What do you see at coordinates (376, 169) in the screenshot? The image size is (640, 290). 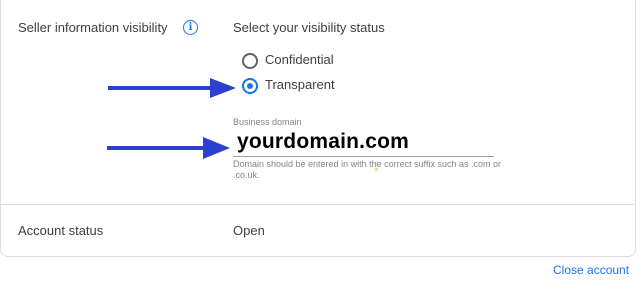 I see `highlight-dot` at bounding box center [376, 169].